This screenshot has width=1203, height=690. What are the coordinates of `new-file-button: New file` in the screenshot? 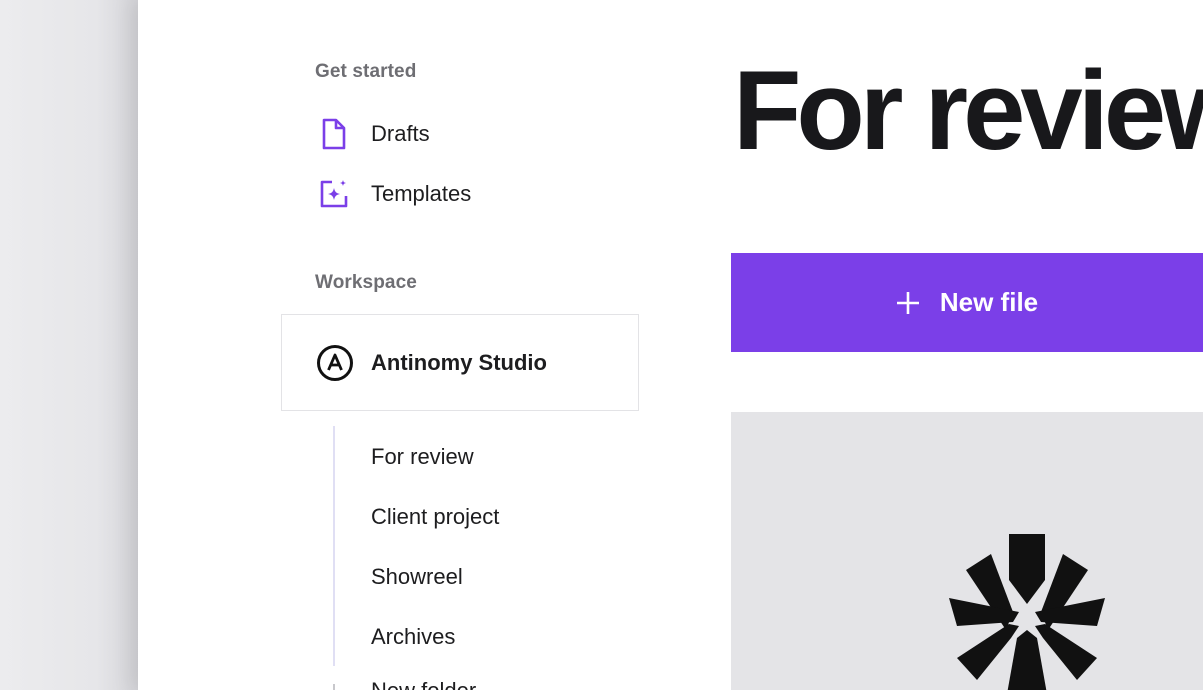 It's located at (967, 302).